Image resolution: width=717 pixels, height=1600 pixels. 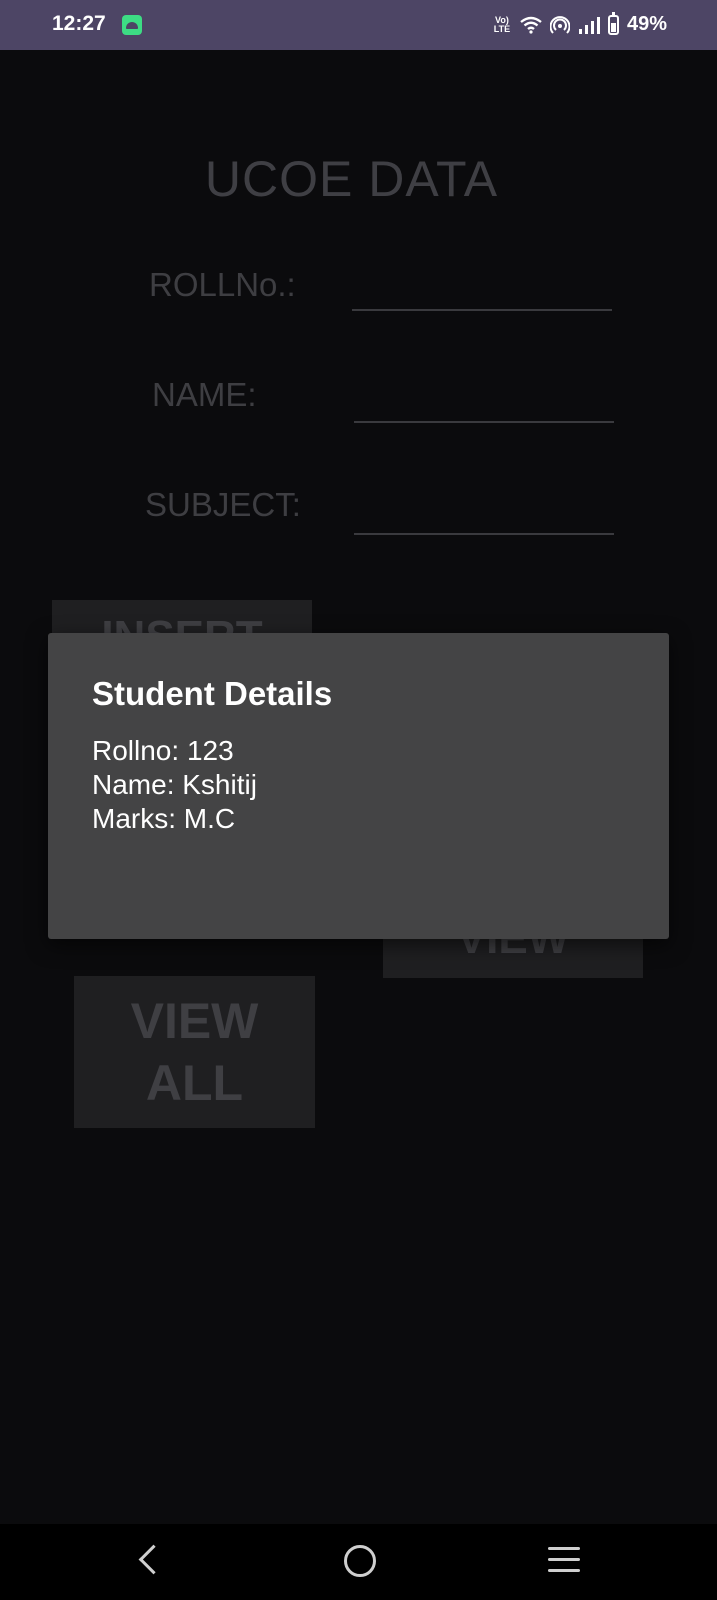 What do you see at coordinates (613, 23) in the screenshot?
I see `battery-icon` at bounding box center [613, 23].